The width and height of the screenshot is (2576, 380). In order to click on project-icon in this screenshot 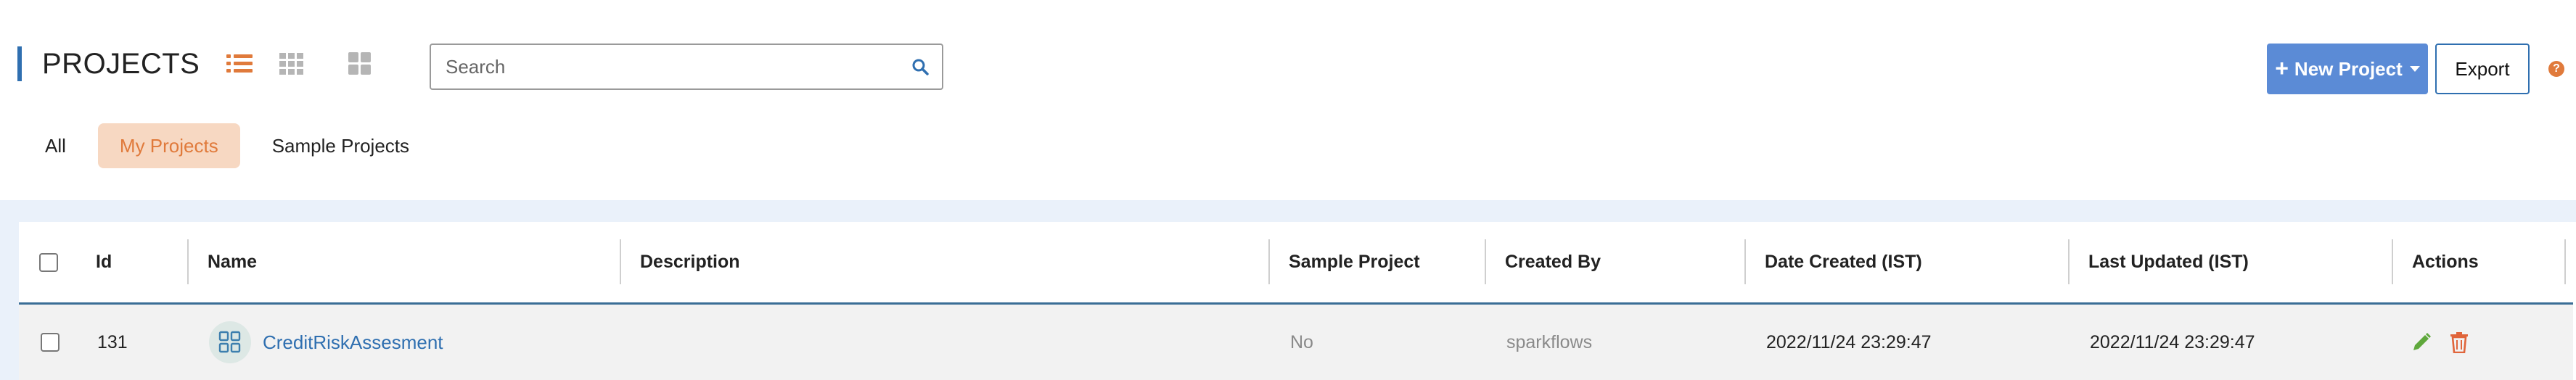, I will do `click(230, 342)`.